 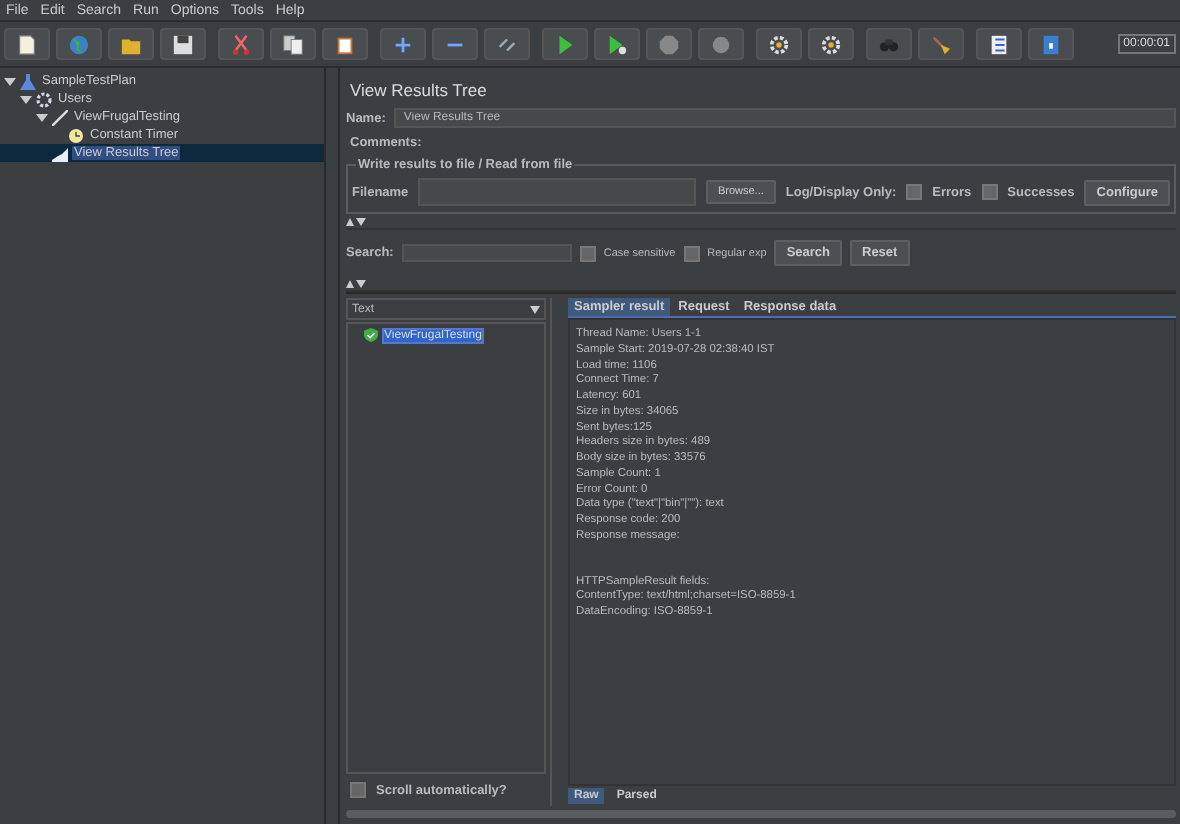 I want to click on stop-icon, so click(x=669, y=44).